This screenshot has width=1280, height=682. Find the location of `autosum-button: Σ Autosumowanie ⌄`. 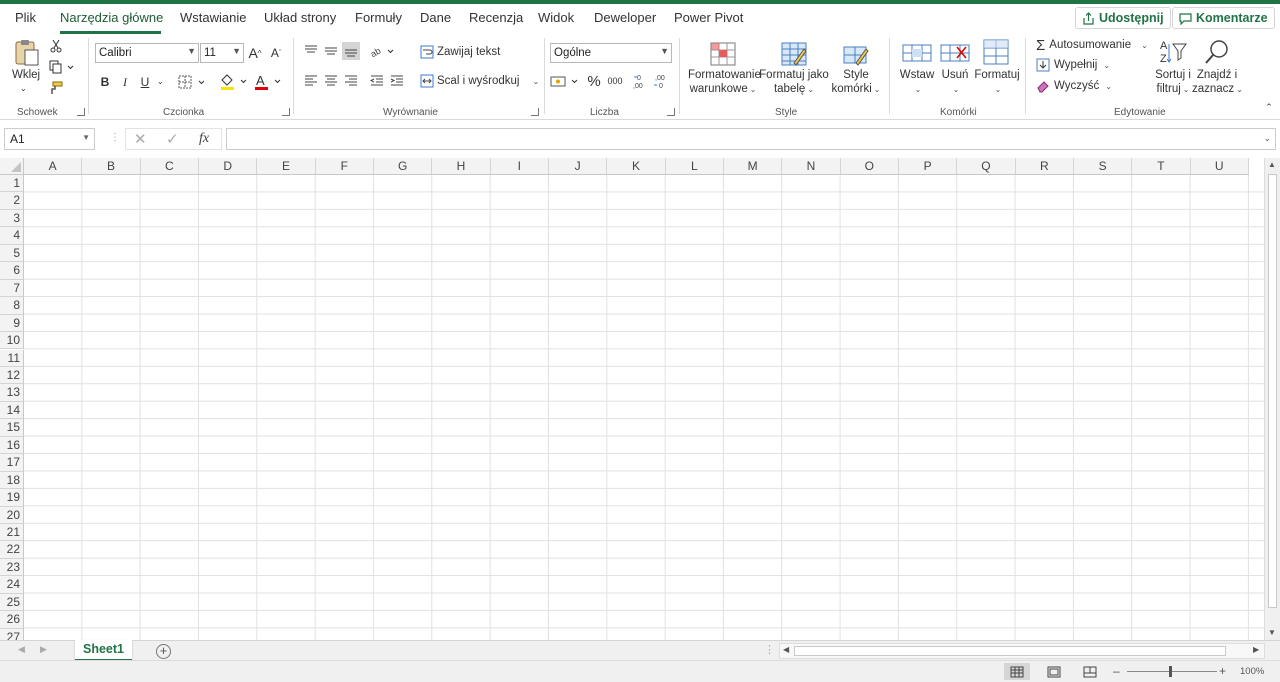

autosum-button: Σ Autosumowanie ⌄ is located at coordinates (1092, 45).